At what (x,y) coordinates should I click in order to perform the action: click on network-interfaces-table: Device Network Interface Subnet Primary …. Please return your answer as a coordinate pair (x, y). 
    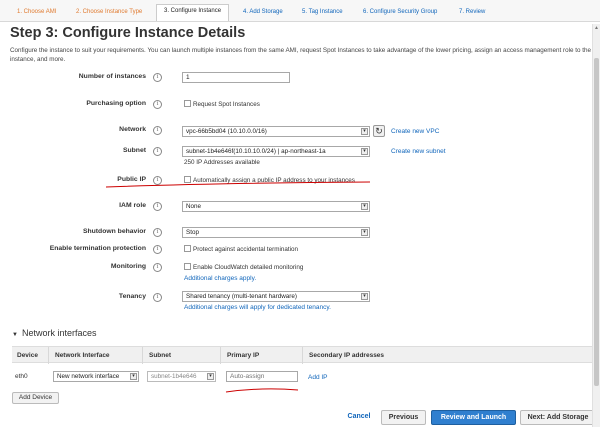
    Looking at the image, I should click on (303, 375).